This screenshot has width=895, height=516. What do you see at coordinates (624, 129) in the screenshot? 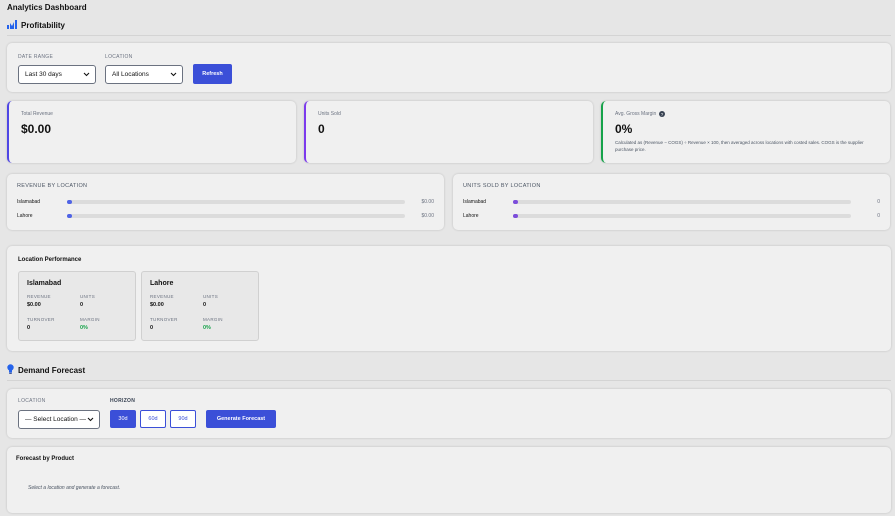
I see `kpi-value: 0%` at bounding box center [624, 129].